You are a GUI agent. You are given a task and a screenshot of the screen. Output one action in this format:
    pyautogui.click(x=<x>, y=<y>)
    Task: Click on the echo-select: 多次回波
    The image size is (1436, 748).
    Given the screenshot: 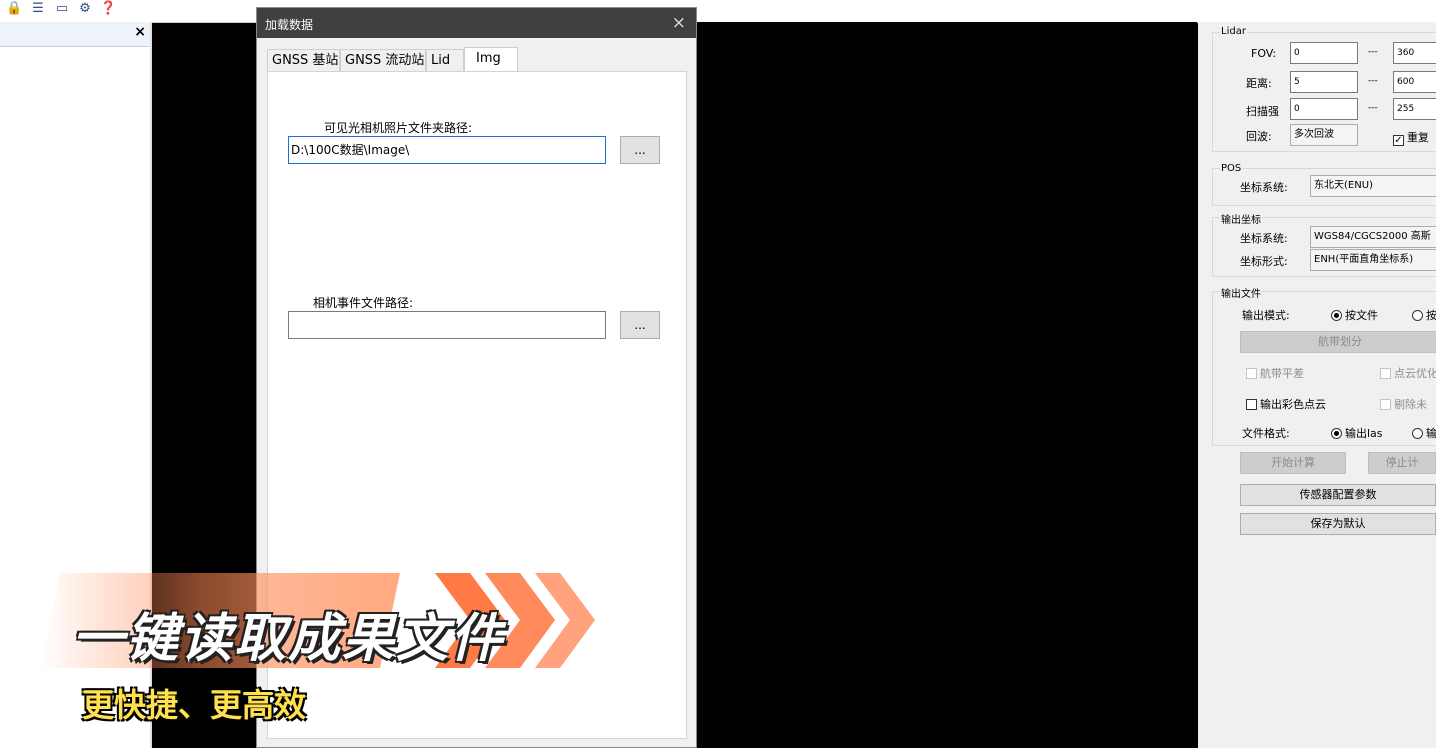 What is the action you would take?
    pyautogui.click(x=1324, y=135)
    